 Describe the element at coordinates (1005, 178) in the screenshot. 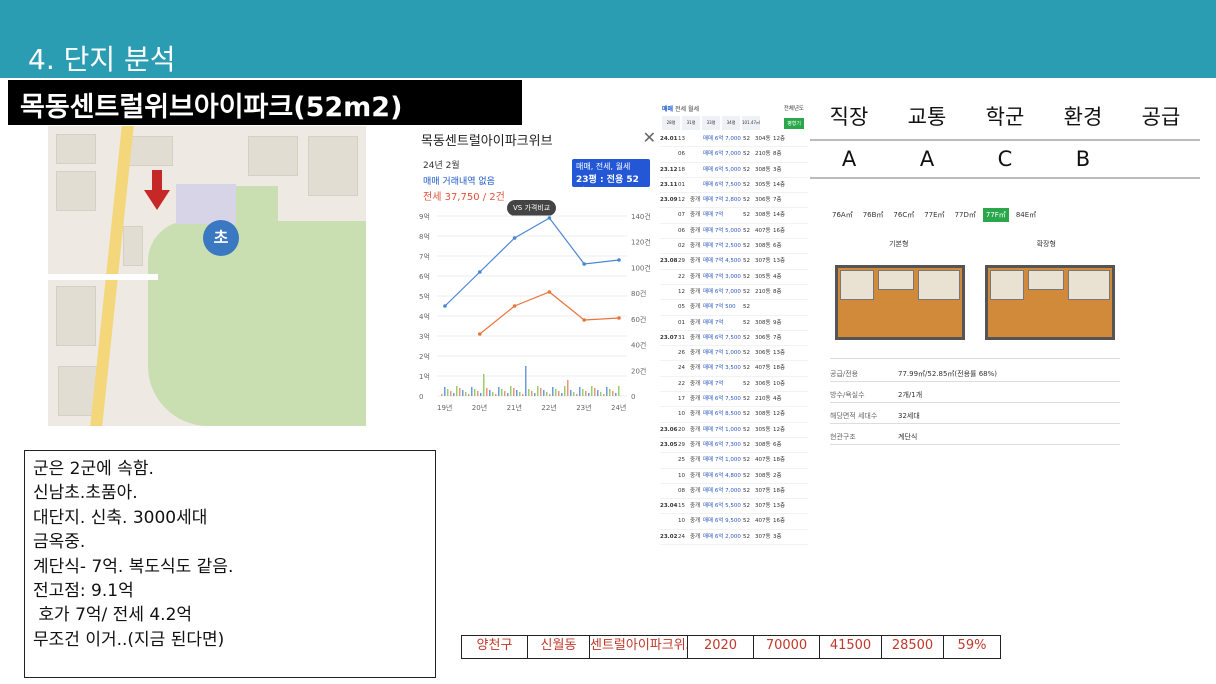

I see `divider` at that location.